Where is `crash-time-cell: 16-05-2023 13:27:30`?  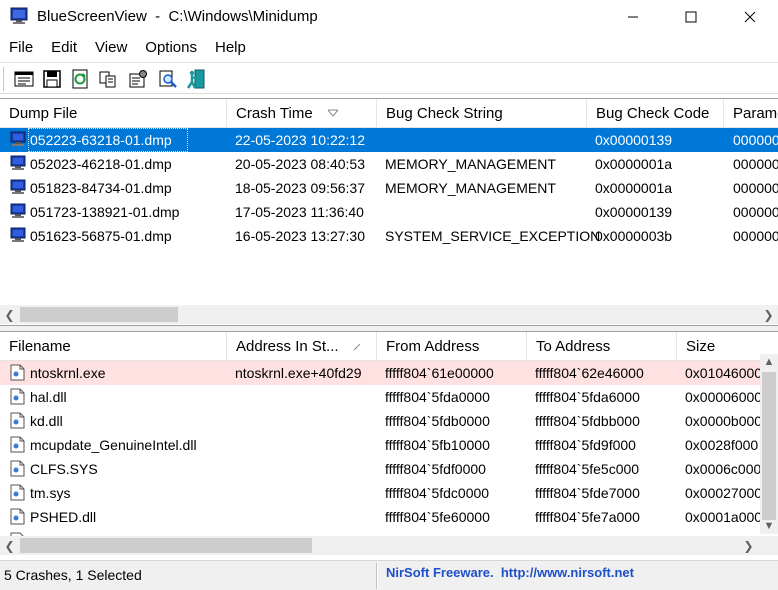 crash-time-cell: 16-05-2023 13:27:30 is located at coordinates (300, 236).